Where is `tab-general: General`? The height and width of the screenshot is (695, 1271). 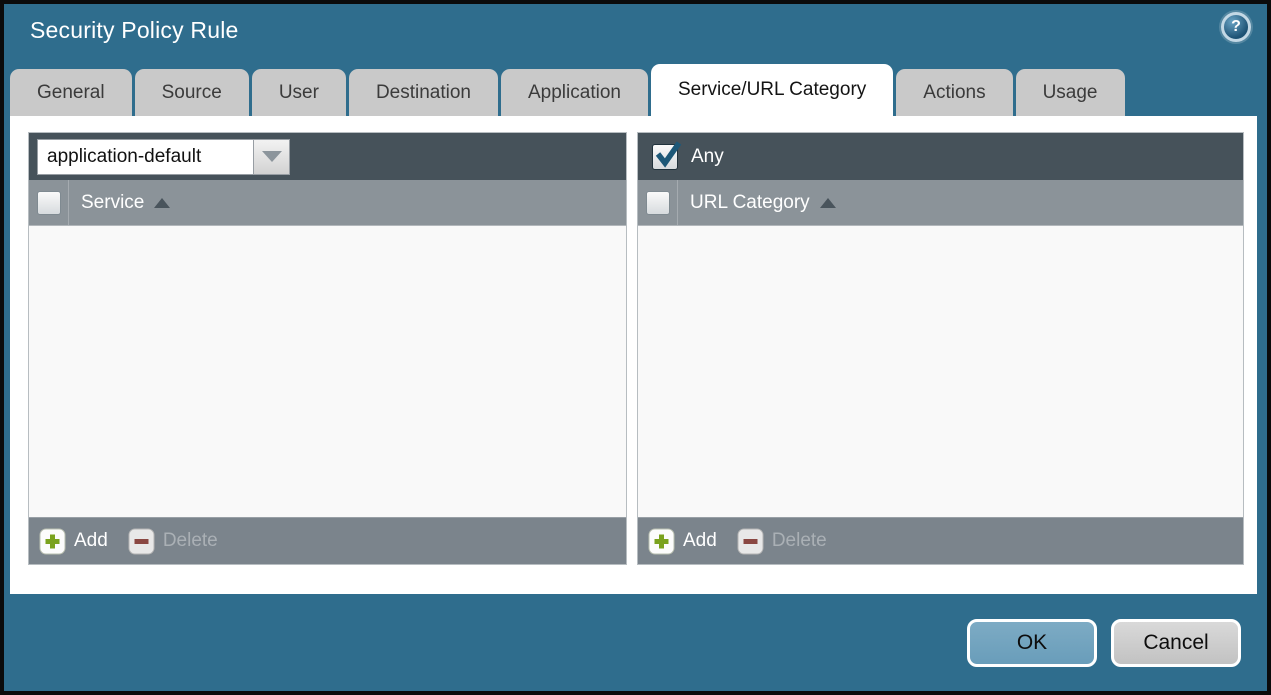 tab-general: General is located at coordinates (71, 92).